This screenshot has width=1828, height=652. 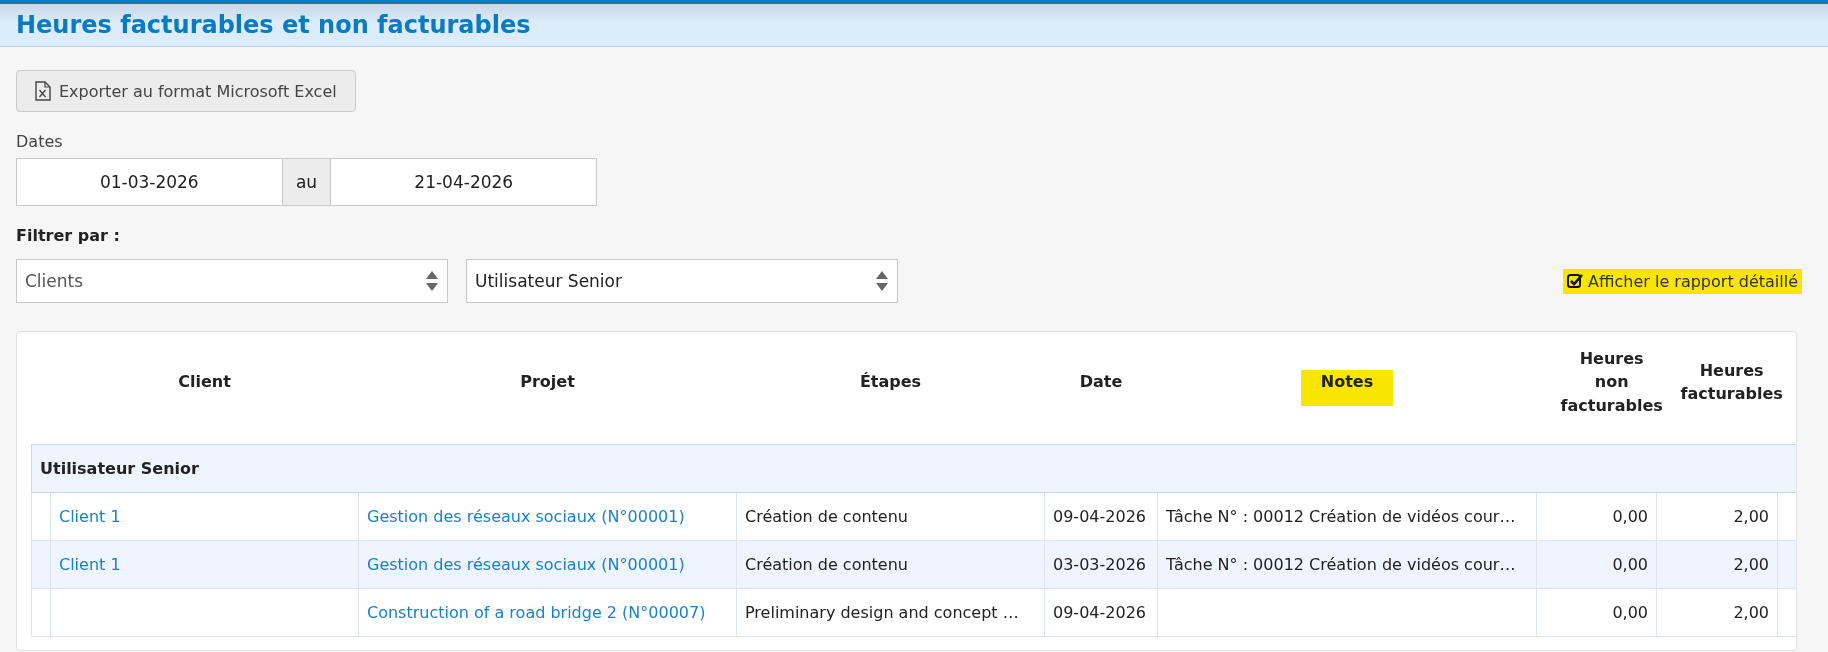 What do you see at coordinates (40, 141) in the screenshot?
I see `dates-label: Dates` at bounding box center [40, 141].